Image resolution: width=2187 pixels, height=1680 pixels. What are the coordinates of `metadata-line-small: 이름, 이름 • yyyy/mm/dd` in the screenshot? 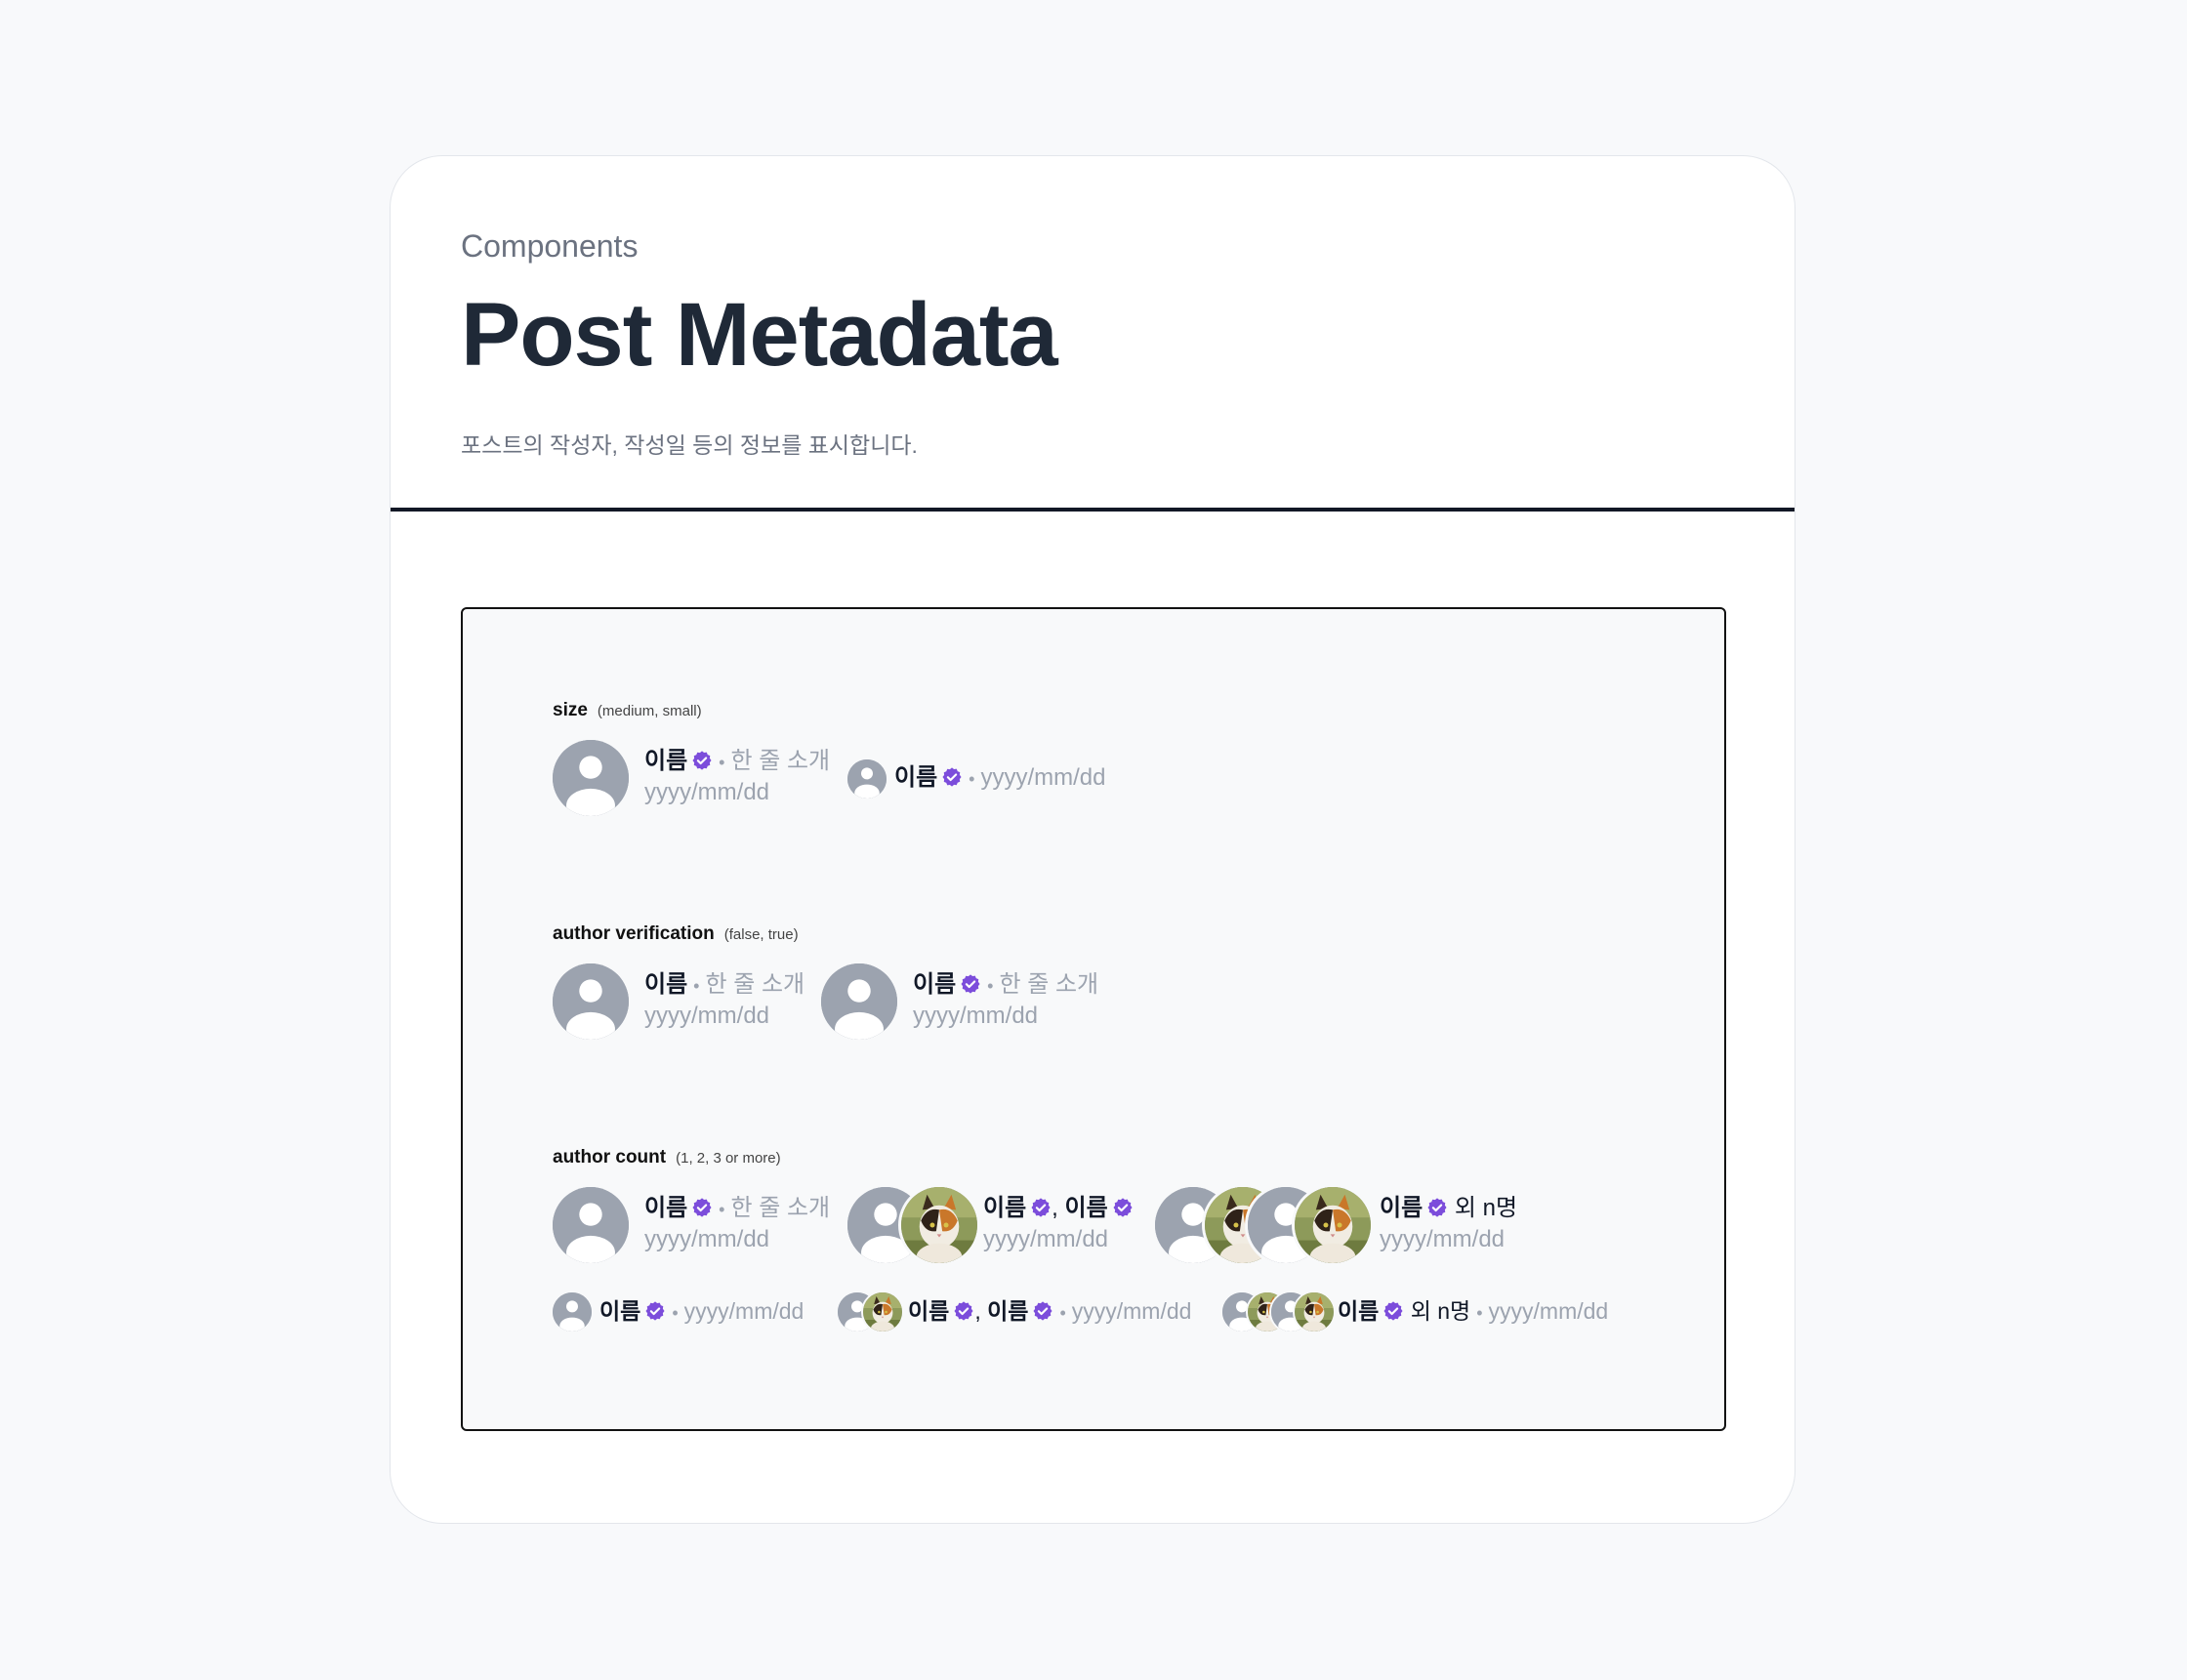 It's located at (1049, 1312).